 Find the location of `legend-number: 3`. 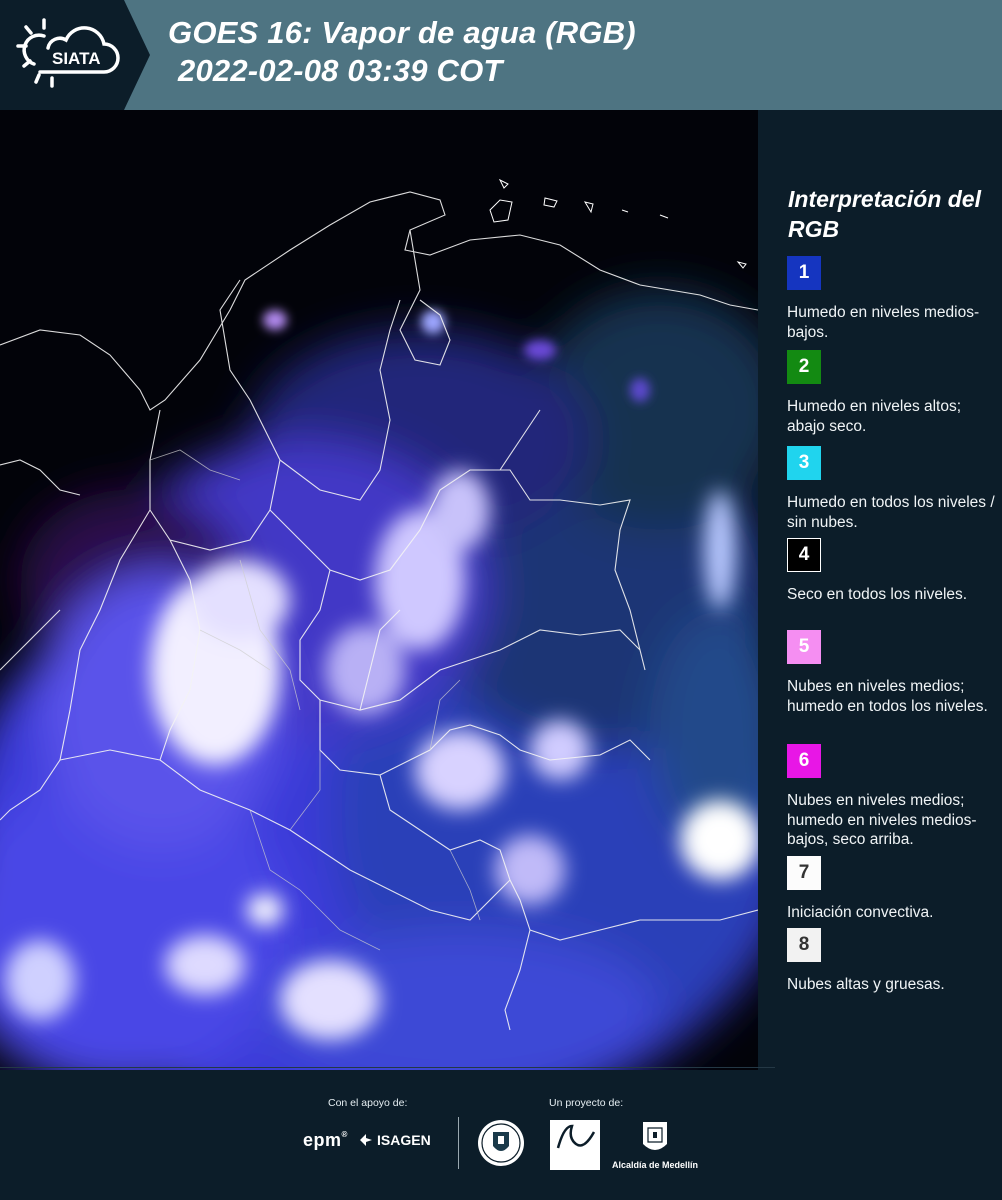

legend-number: 3 is located at coordinates (804, 462).